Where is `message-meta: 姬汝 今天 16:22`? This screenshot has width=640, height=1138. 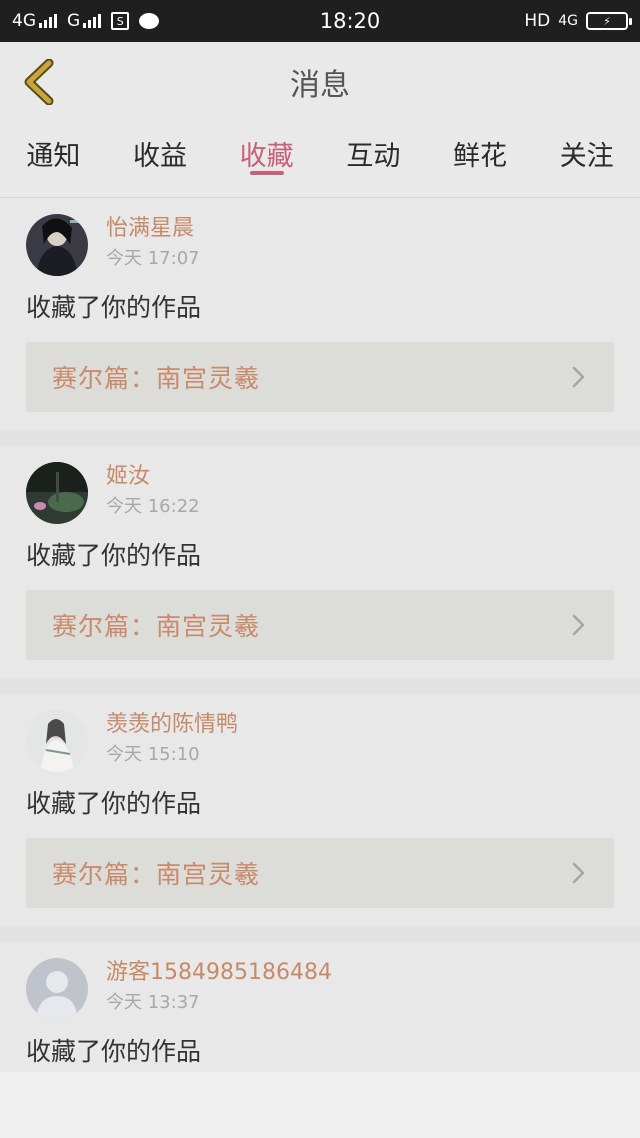
message-meta: 姬汝 今天 16:22 is located at coordinates (153, 492).